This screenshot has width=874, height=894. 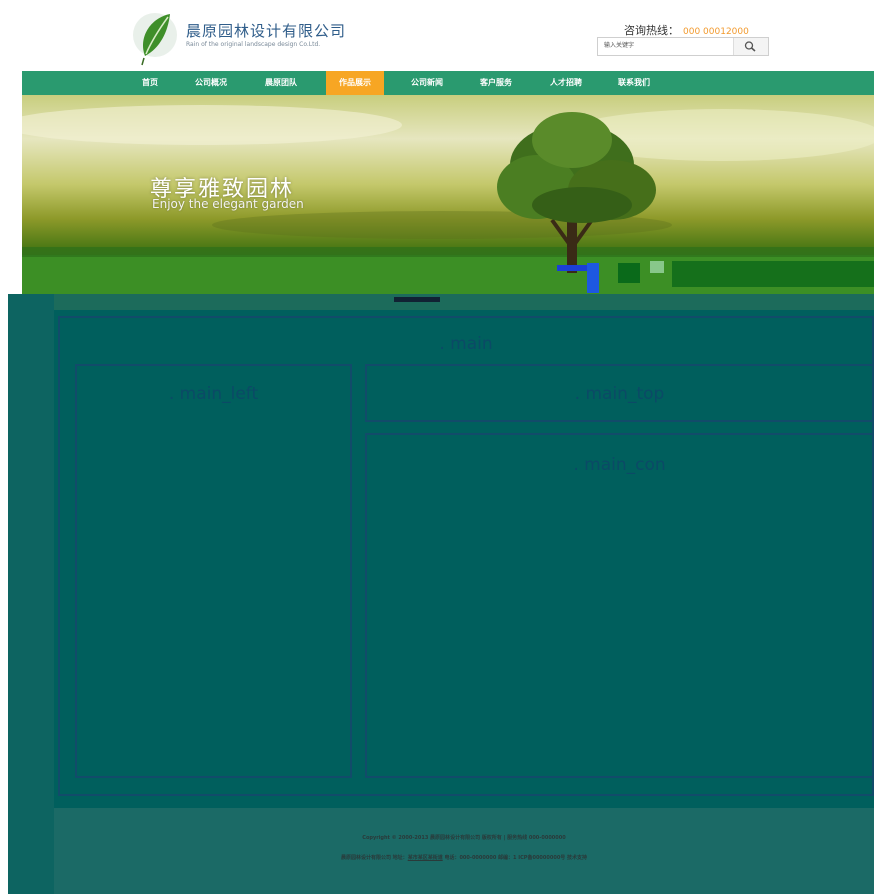 I want to click on main-nav: 首页 公司概况 晨原团队 作品展示 公司新闻 客户服务 人才招聘 联系我们, so click(x=448, y=83).